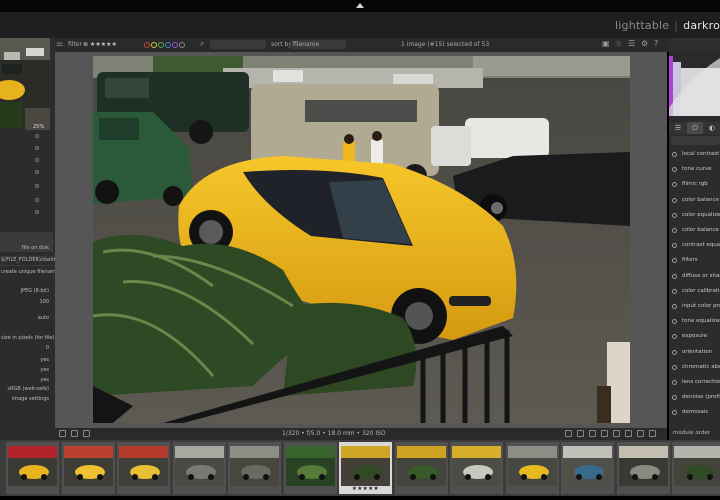 The height and width of the screenshot is (500, 720). I want to click on module-header: exposure, so click(694, 337).